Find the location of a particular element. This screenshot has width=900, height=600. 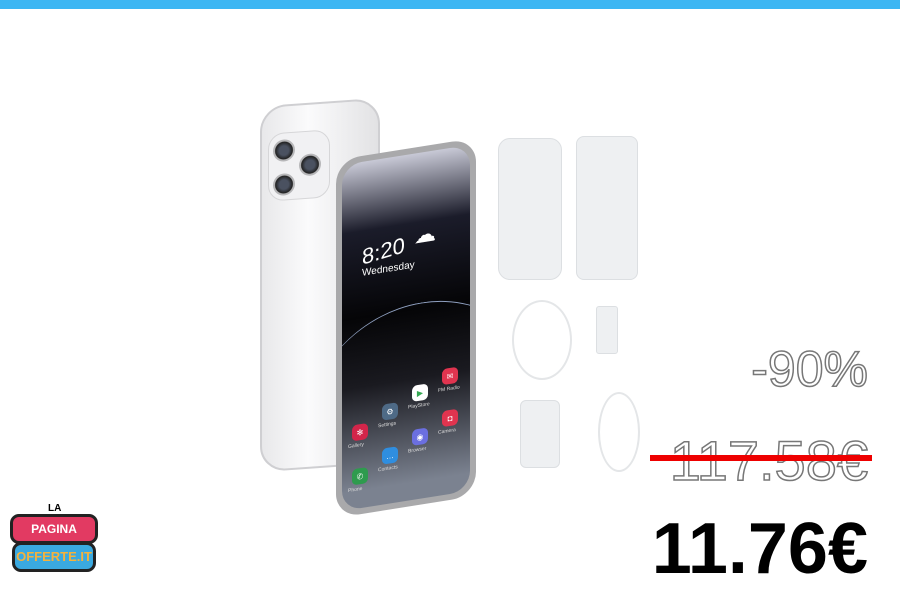

usb-cable is located at coordinates (619, 432).